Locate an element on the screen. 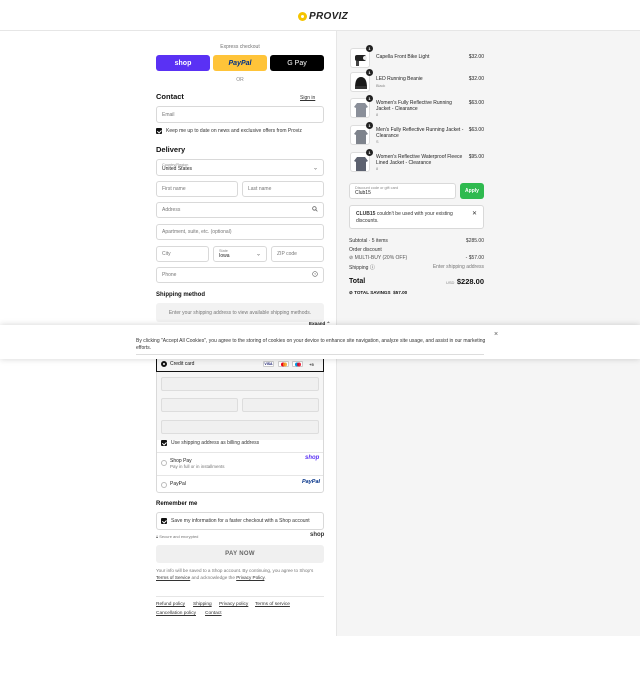  footer-privacy-policy: Privacy policy is located at coordinates (233, 604).